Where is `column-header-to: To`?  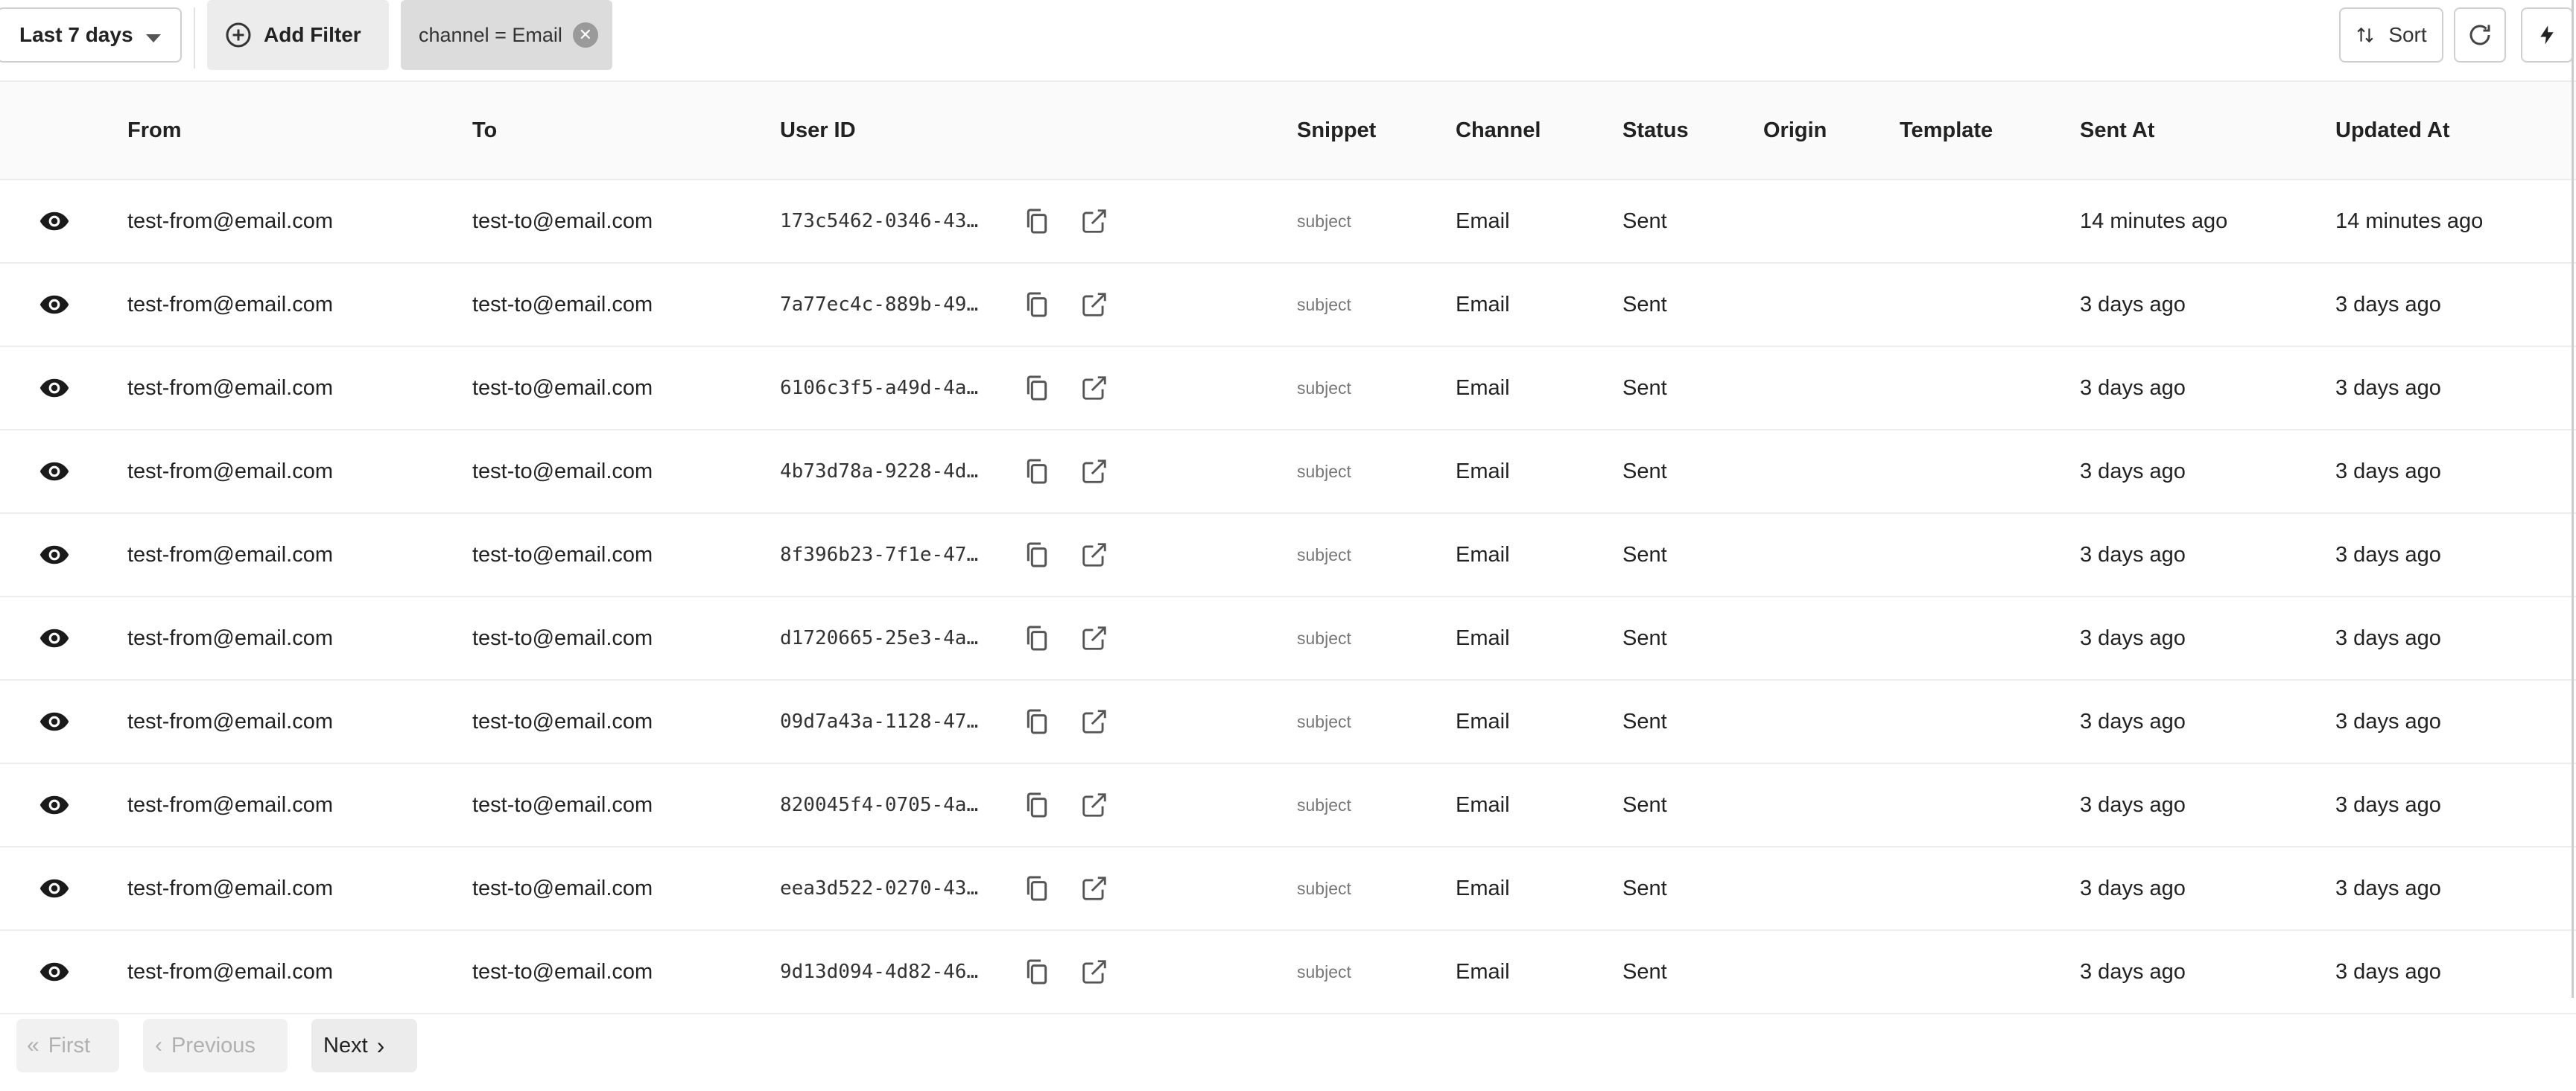
column-header-to: To is located at coordinates (485, 130).